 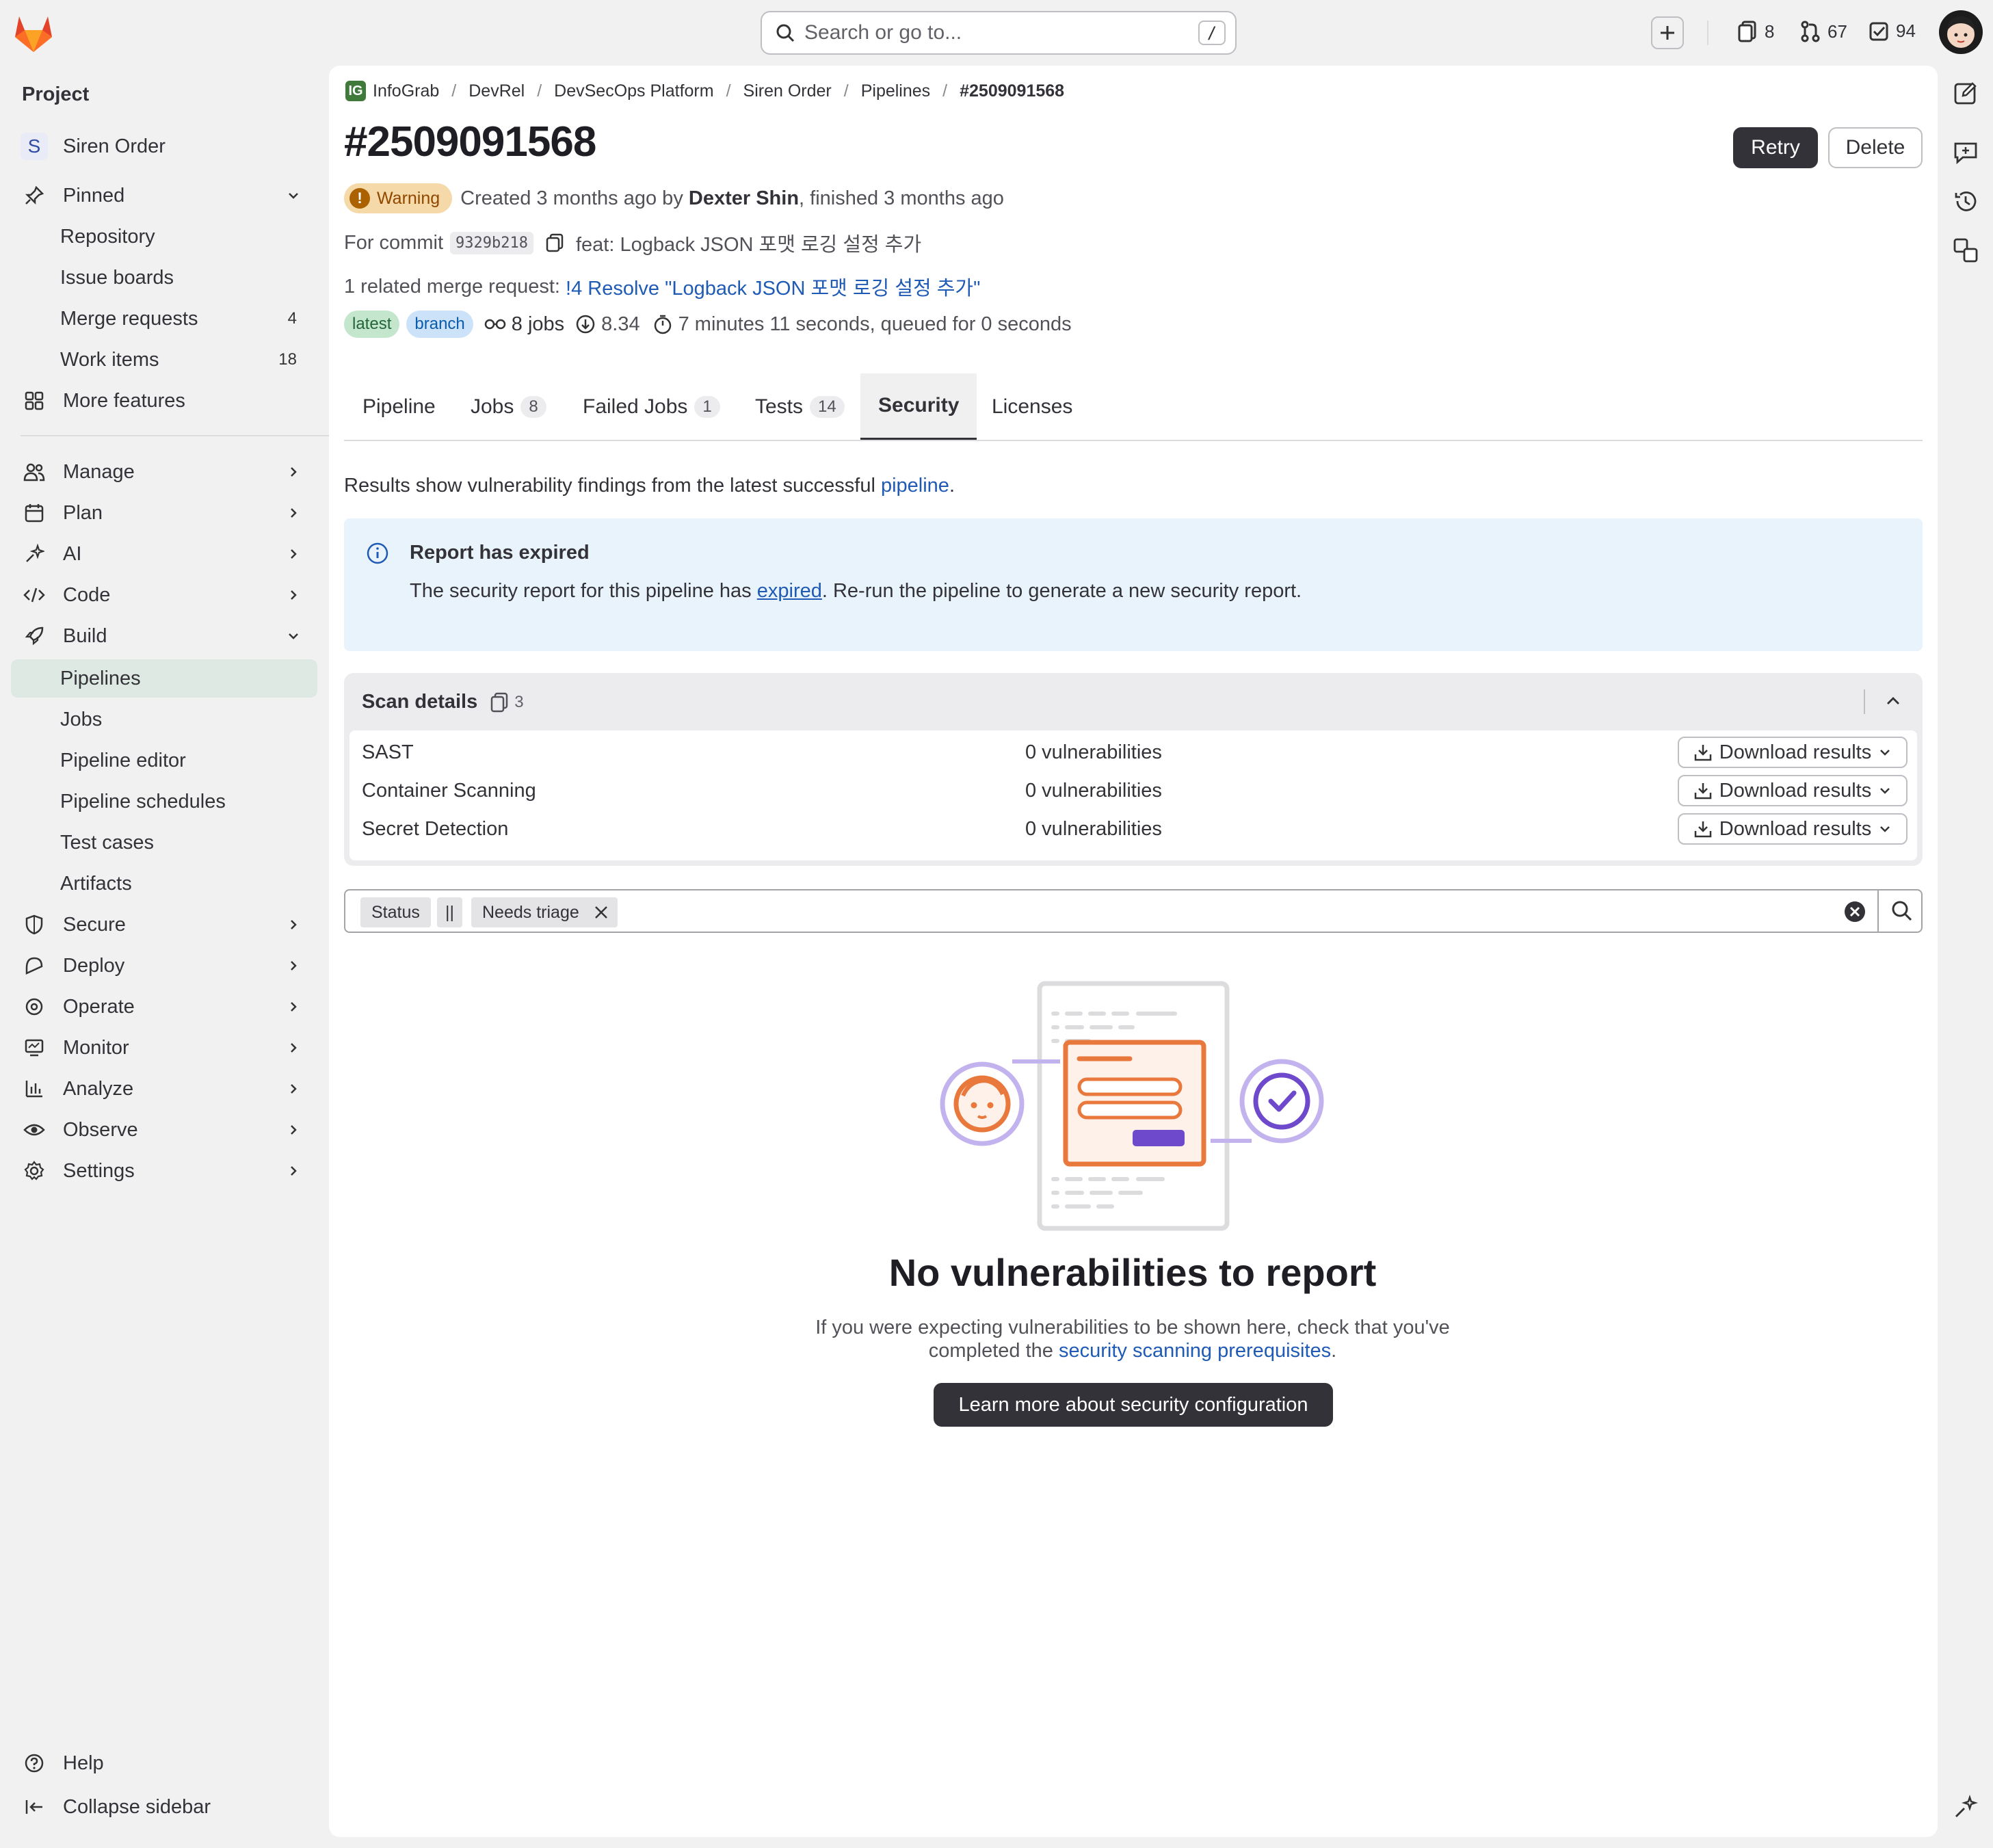 I want to click on sidebar-project-link: S Siren Order, so click(x=164, y=146).